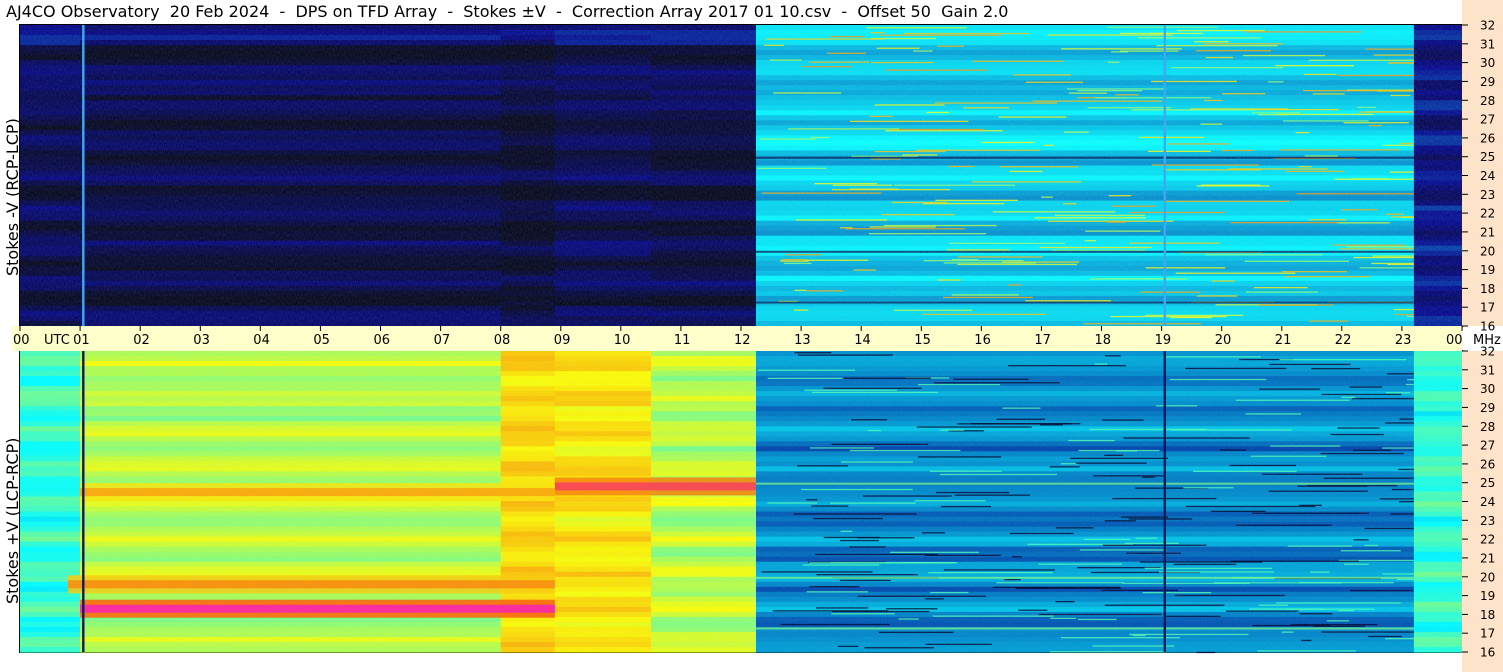 This screenshot has width=1503, height=672. I want to click on time-tick-label: 03, so click(201, 340).